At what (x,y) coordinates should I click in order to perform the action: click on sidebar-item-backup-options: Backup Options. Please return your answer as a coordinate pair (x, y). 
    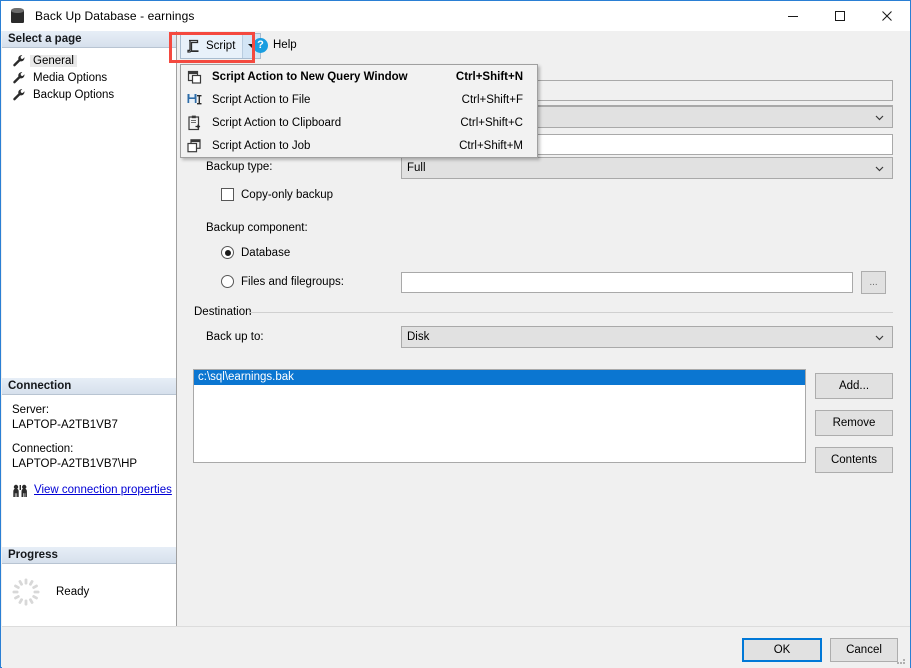
    Looking at the image, I should click on (89, 94).